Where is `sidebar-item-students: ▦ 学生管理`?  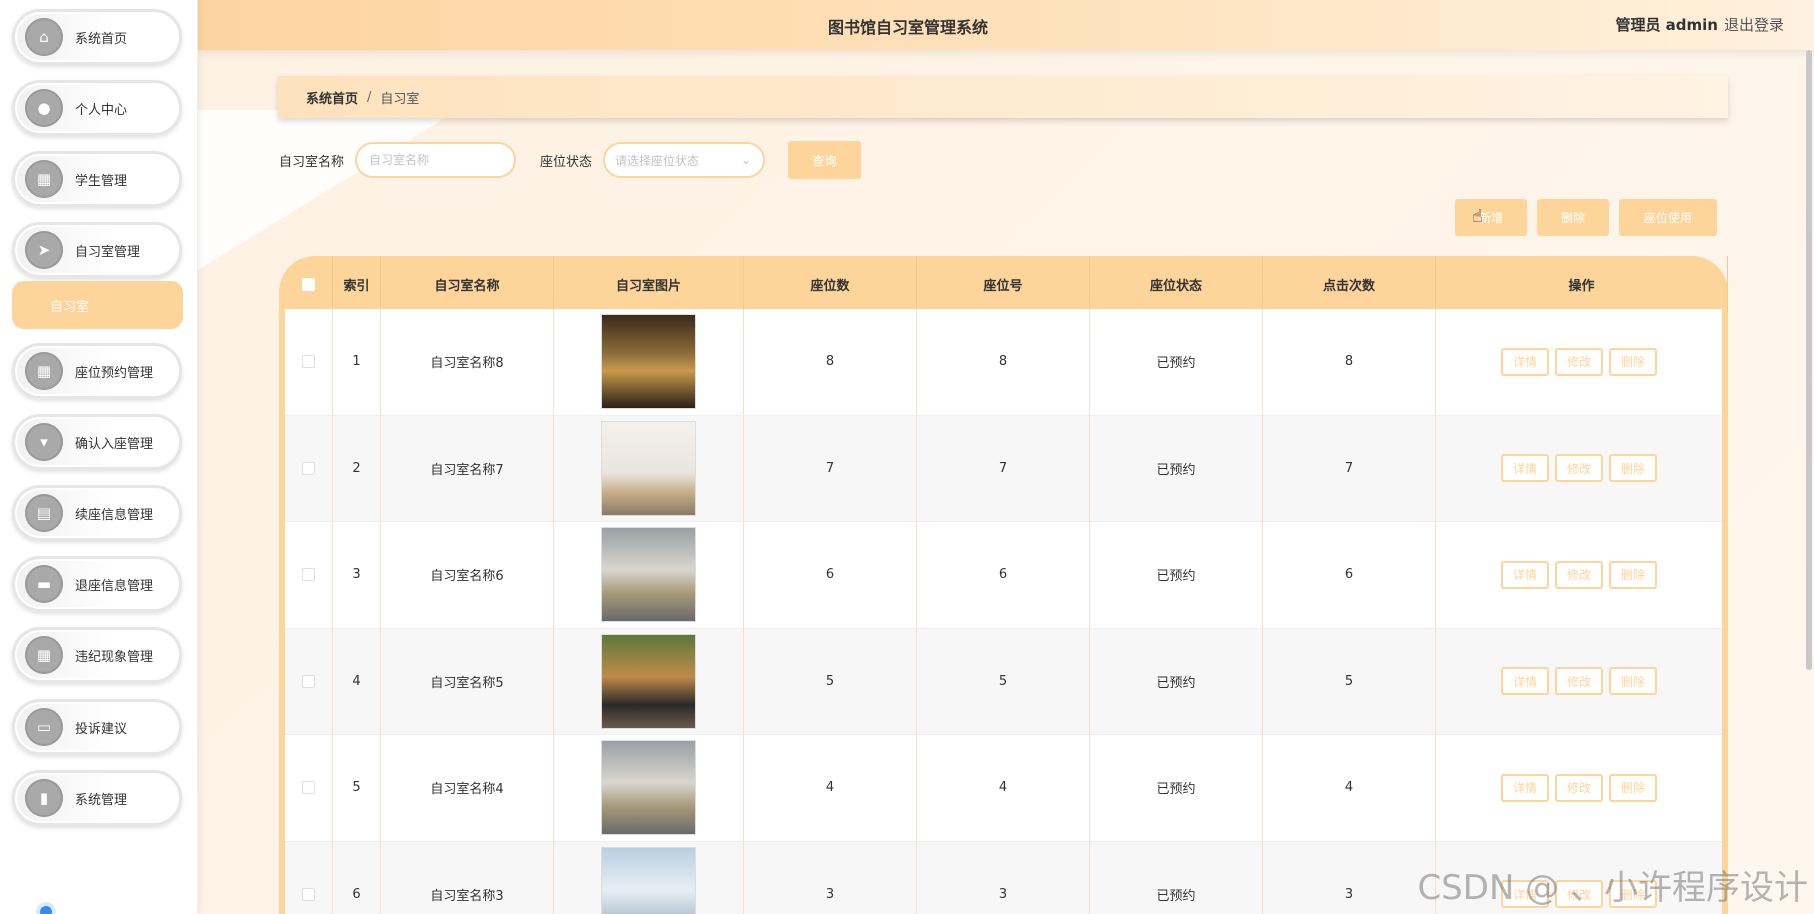 sidebar-item-students: ▦ 学生管理 is located at coordinates (97, 179).